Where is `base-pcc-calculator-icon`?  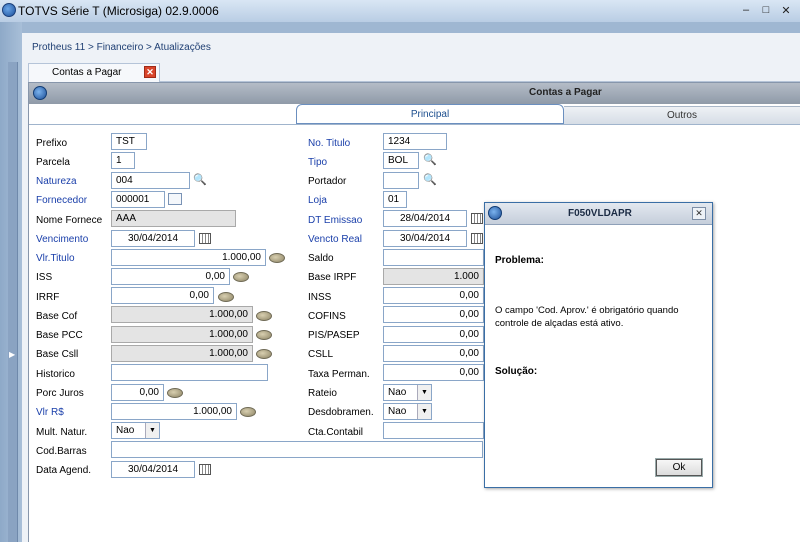 base-pcc-calculator-icon is located at coordinates (264, 335).